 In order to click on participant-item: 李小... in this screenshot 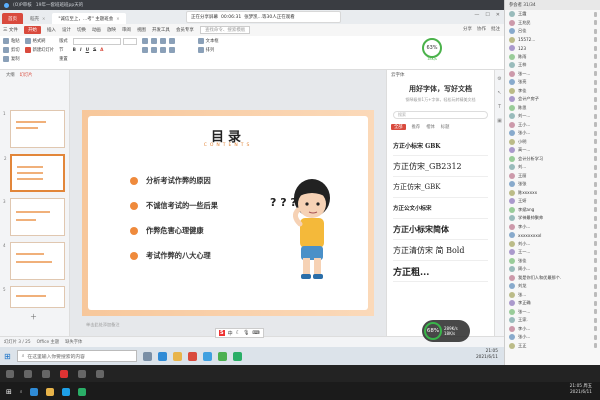, I will do `click(552, 329)`.